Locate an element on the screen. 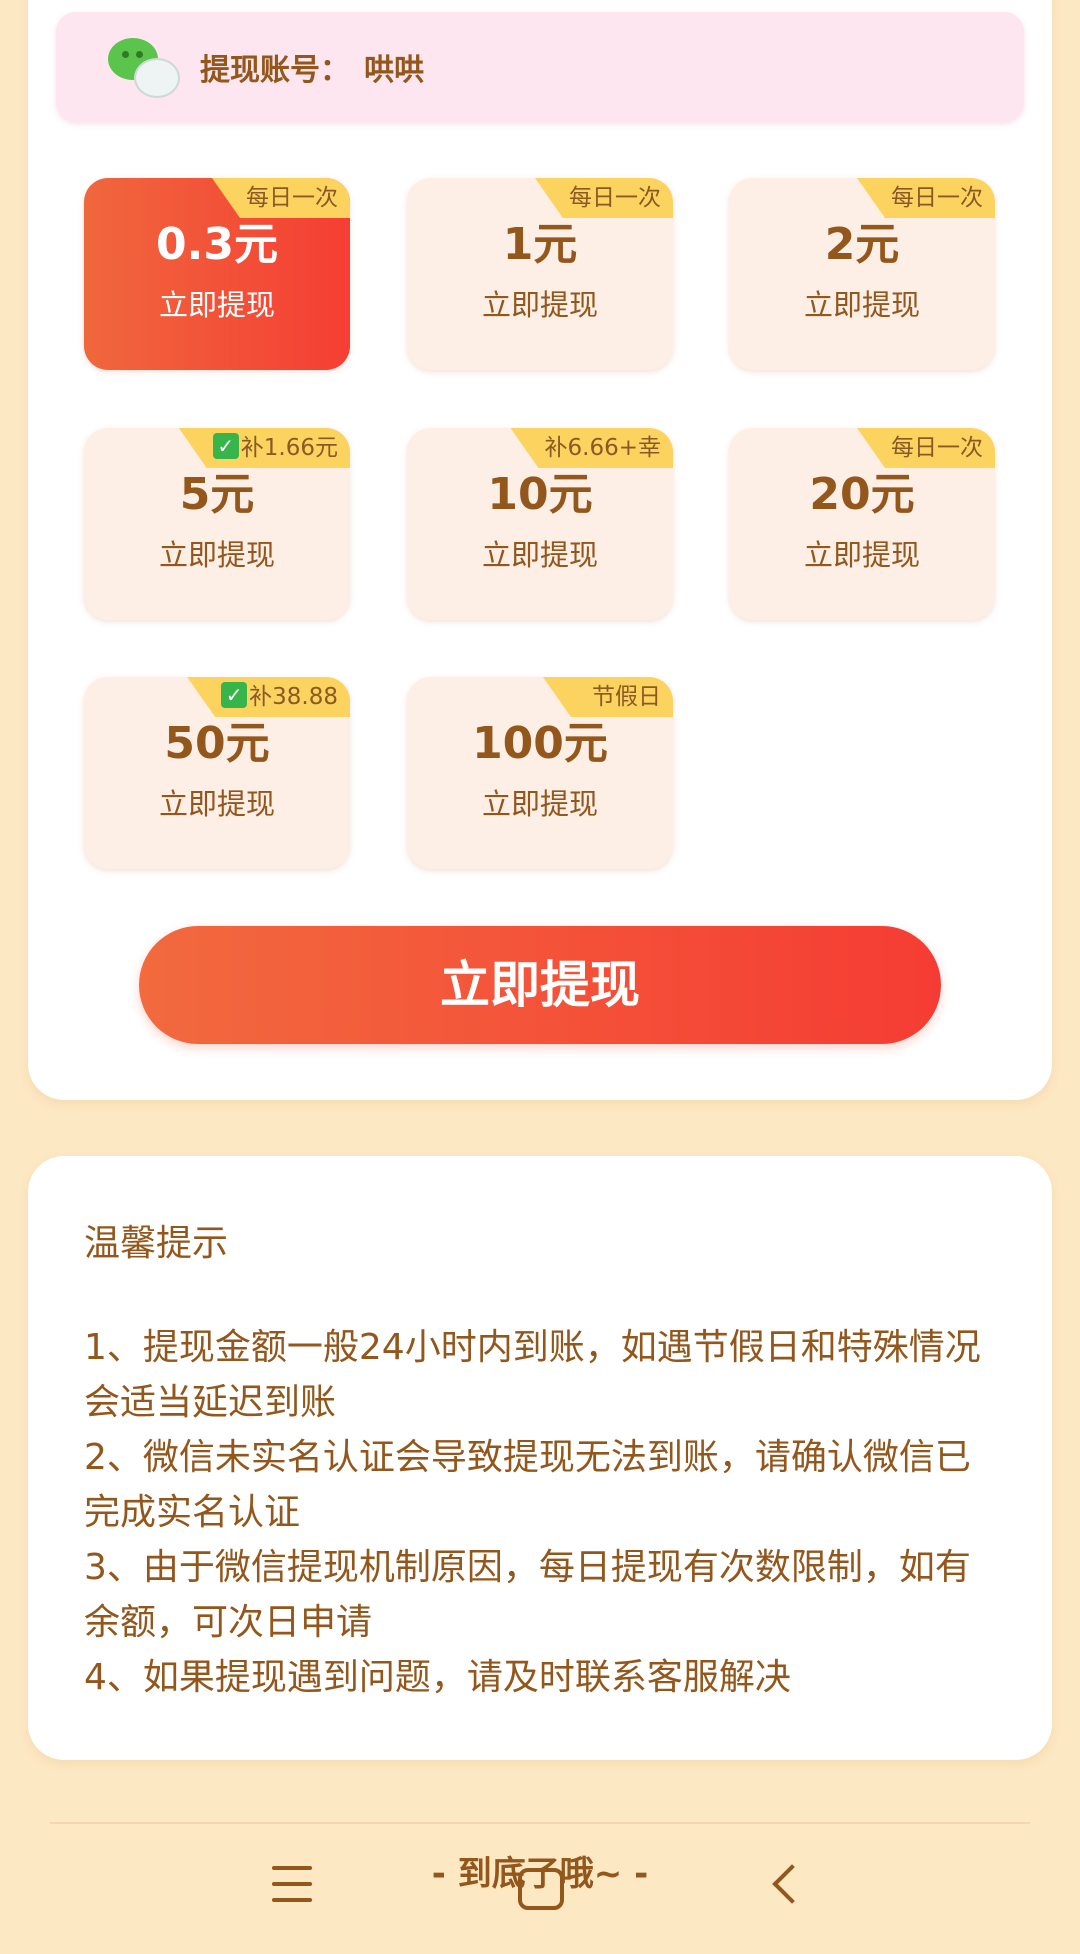 The width and height of the screenshot is (1080, 1954). amount-option-2: 每日一次 2元 立即提现 is located at coordinates (862, 274).